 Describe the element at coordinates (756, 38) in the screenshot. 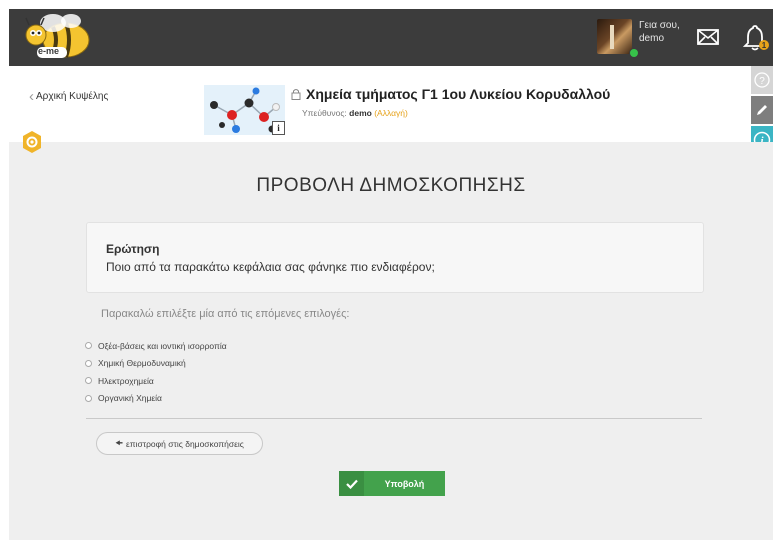

I see `bell-icon: 1` at that location.